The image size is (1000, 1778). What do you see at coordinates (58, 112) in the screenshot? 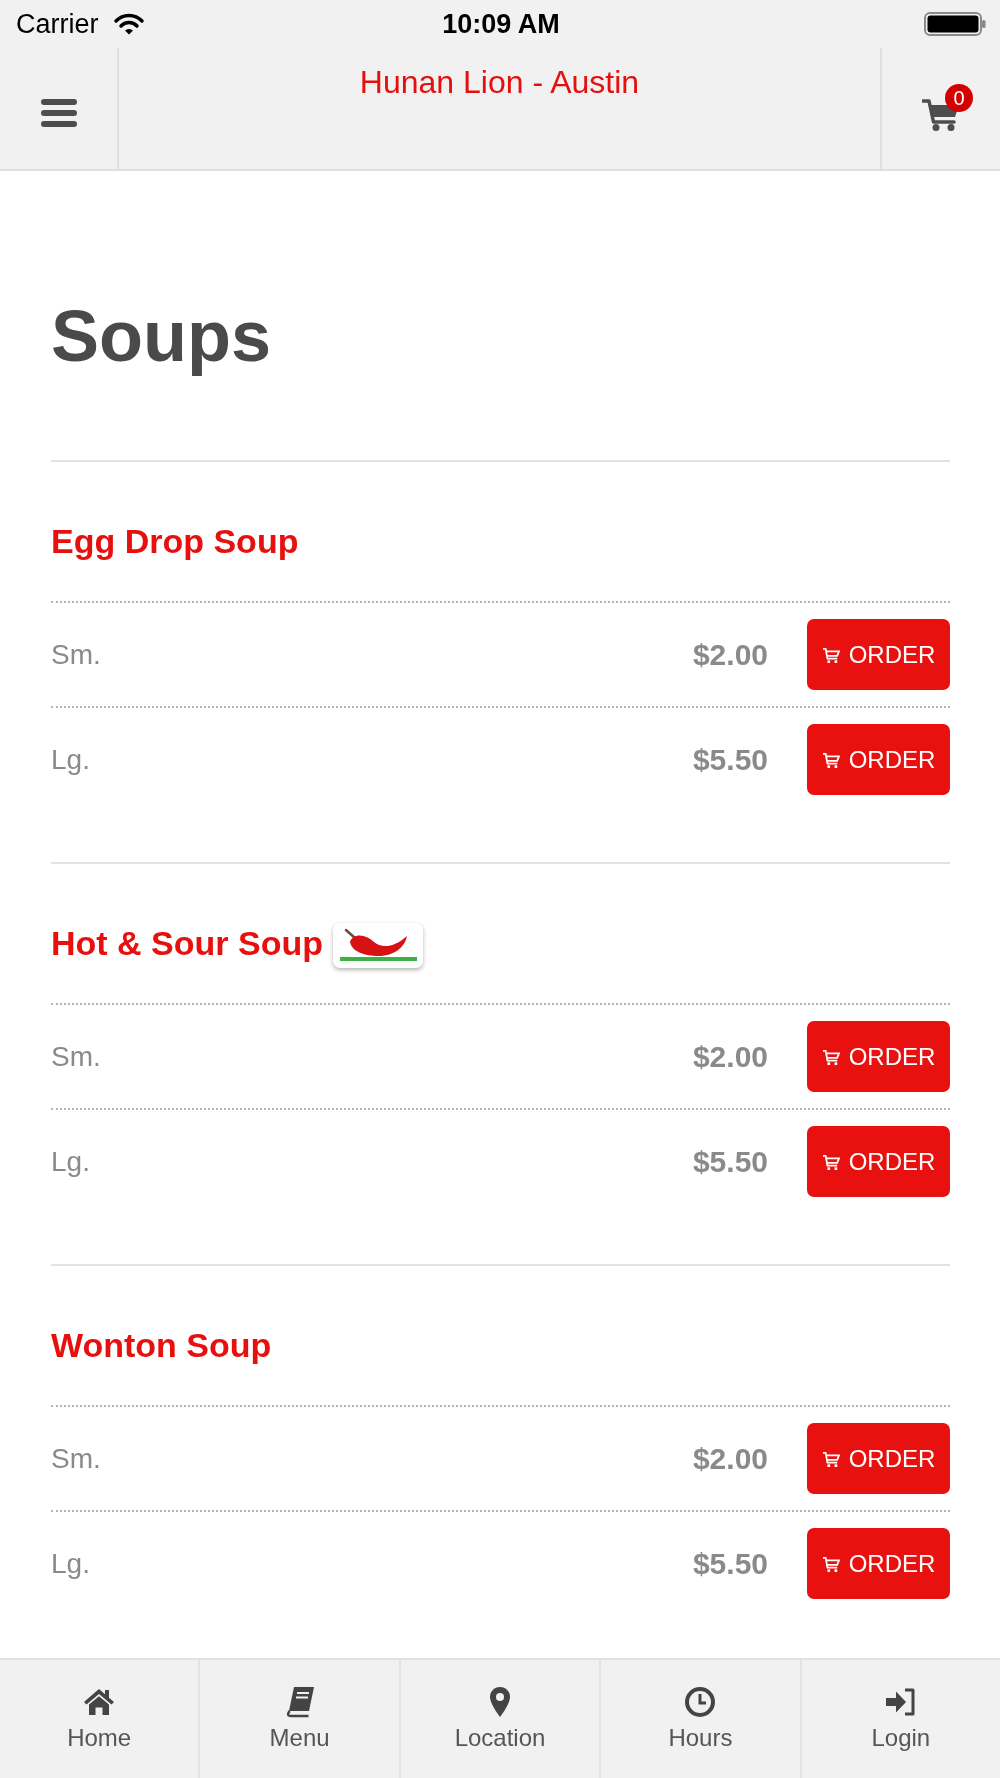
I see `menu-icon` at bounding box center [58, 112].